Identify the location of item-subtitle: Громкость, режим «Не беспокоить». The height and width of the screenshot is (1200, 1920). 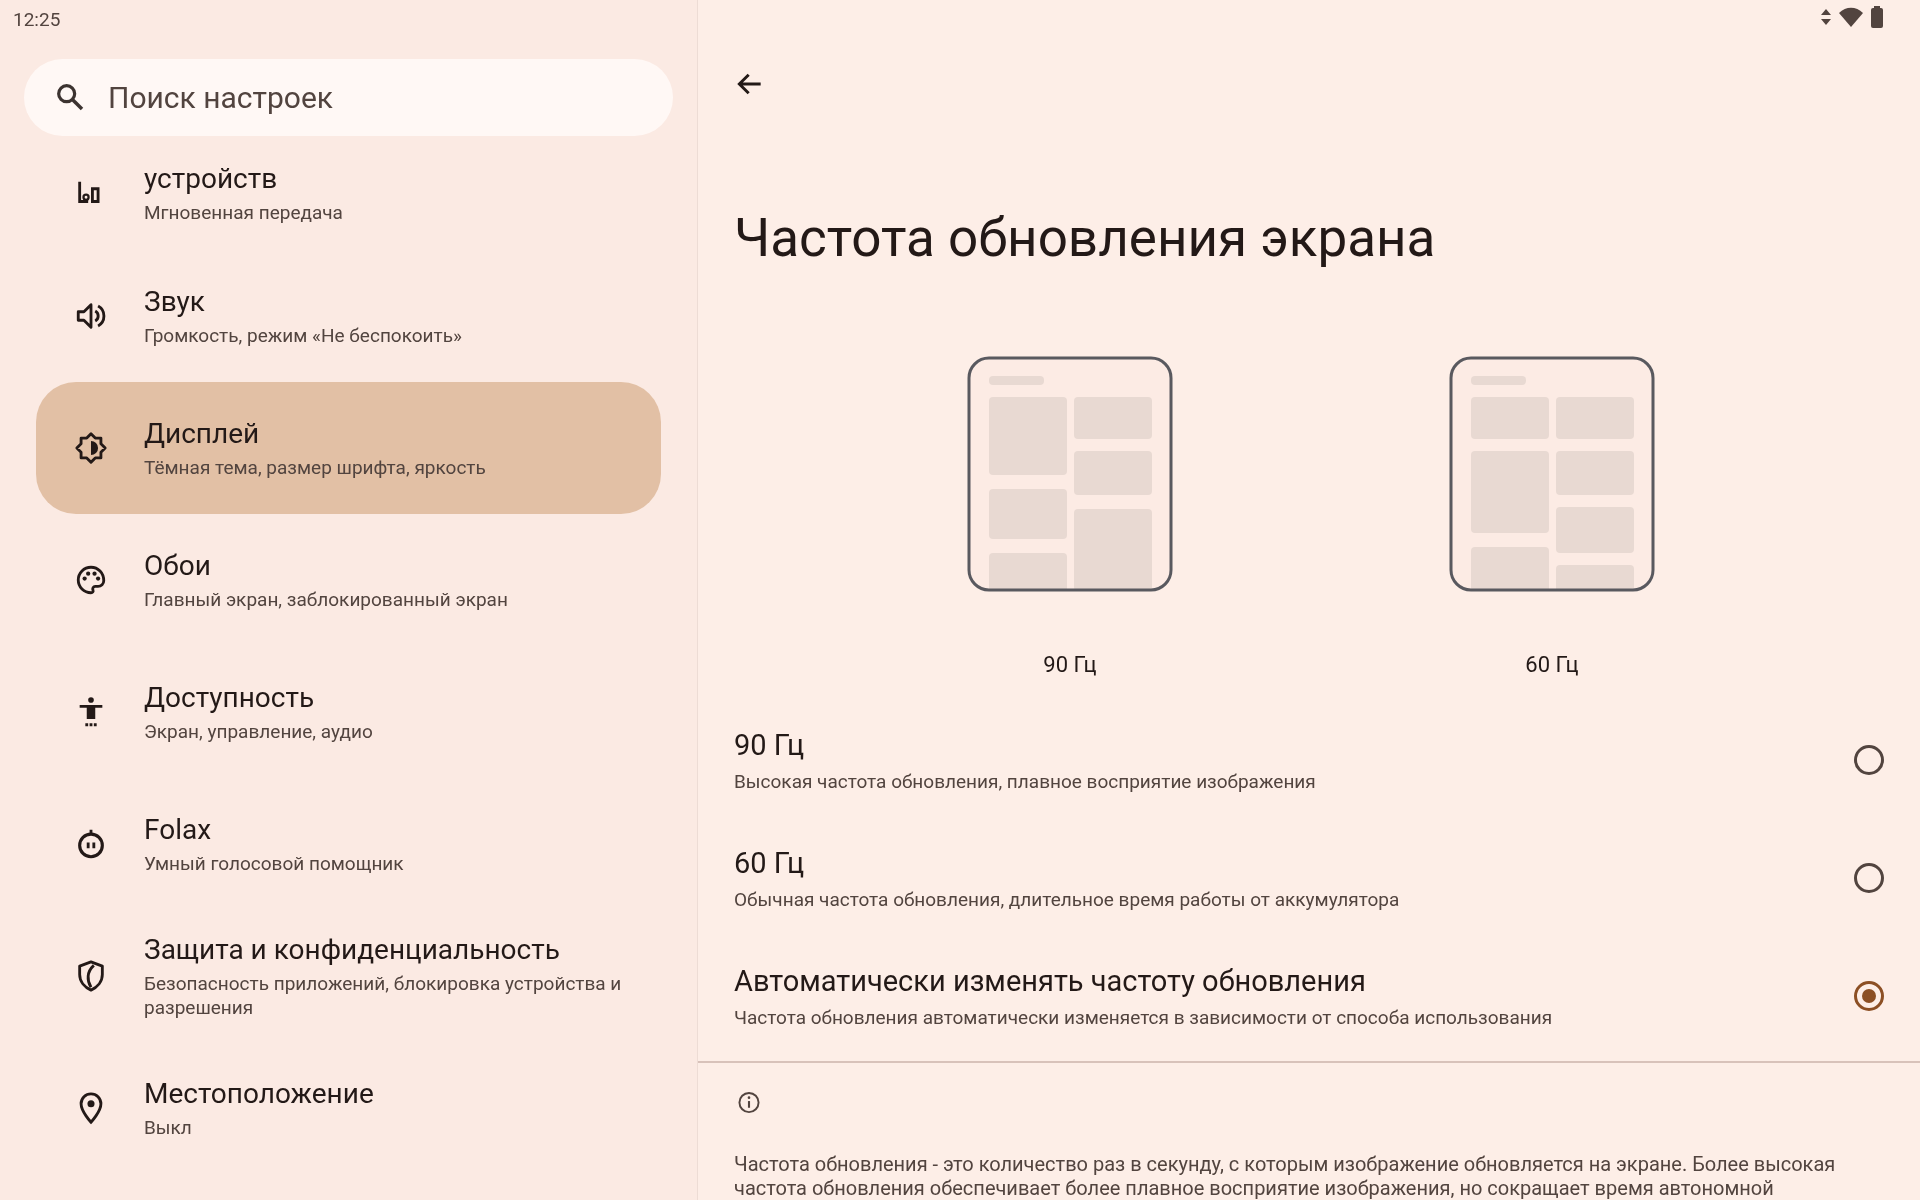
(303, 335).